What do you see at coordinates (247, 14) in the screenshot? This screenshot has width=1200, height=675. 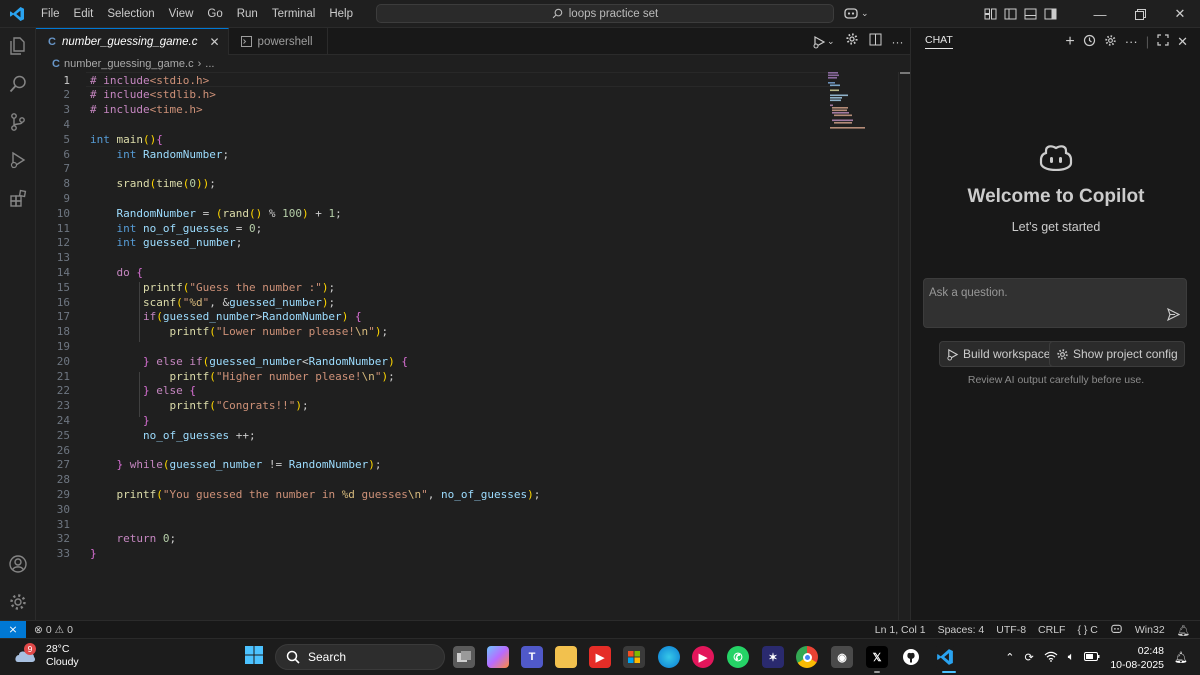 I see `menu-run: Run` at bounding box center [247, 14].